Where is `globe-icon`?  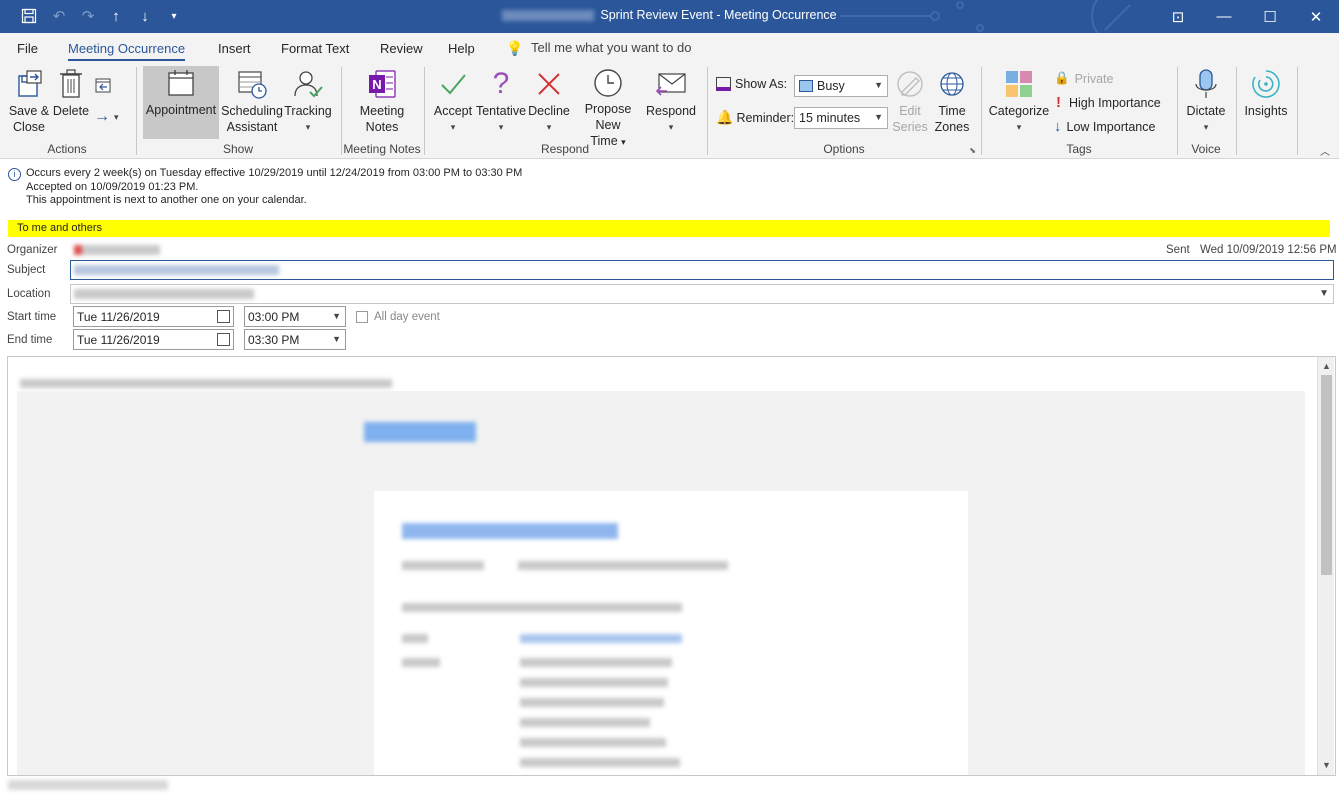 globe-icon is located at coordinates (952, 84).